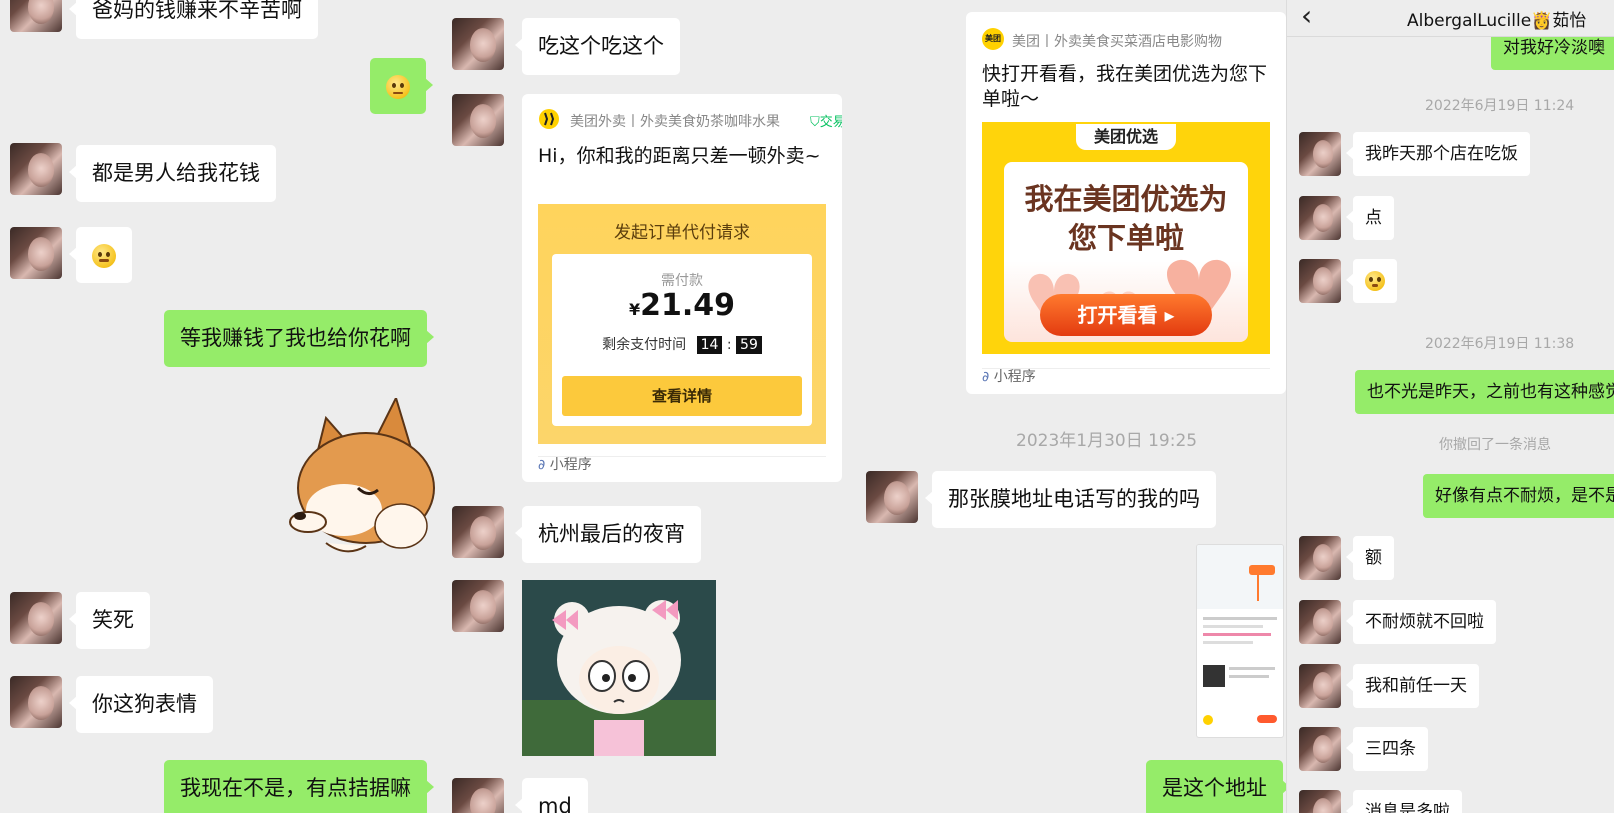 Image resolution: width=1614 pixels, height=813 pixels. Describe the element at coordinates (299, 786) in the screenshot. I see `message-bubble: 我现在不是，有点拮据嘛` at that location.